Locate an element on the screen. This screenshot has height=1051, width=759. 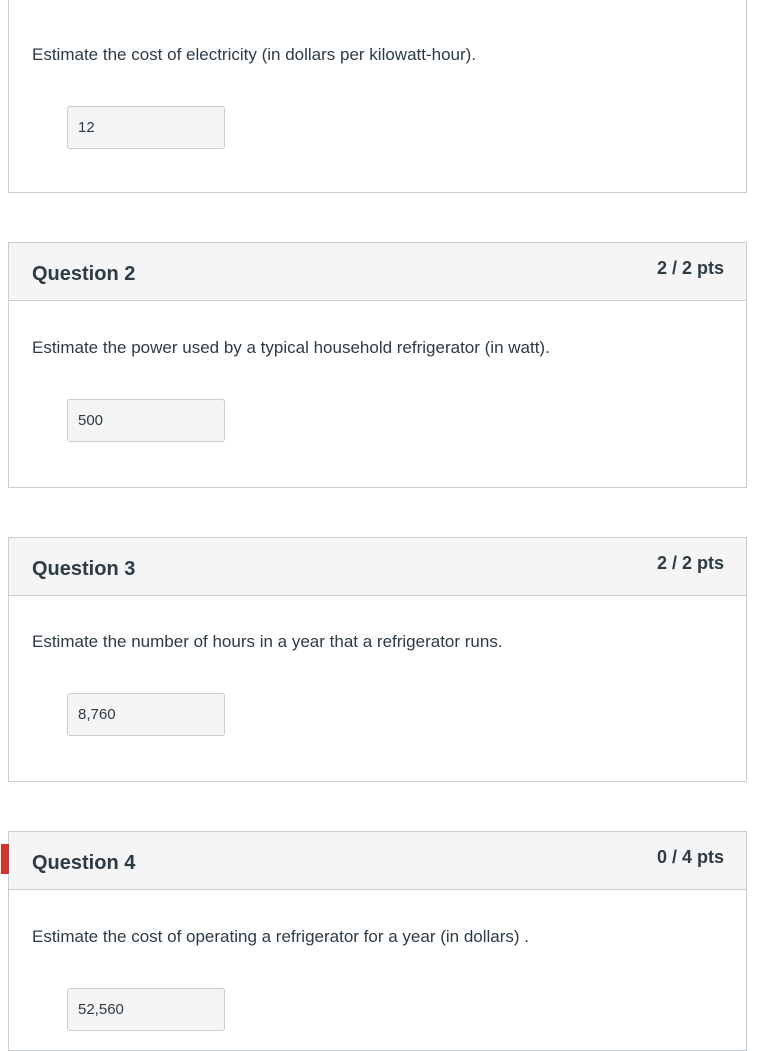
answer-field: 8,760 is located at coordinates (146, 714).